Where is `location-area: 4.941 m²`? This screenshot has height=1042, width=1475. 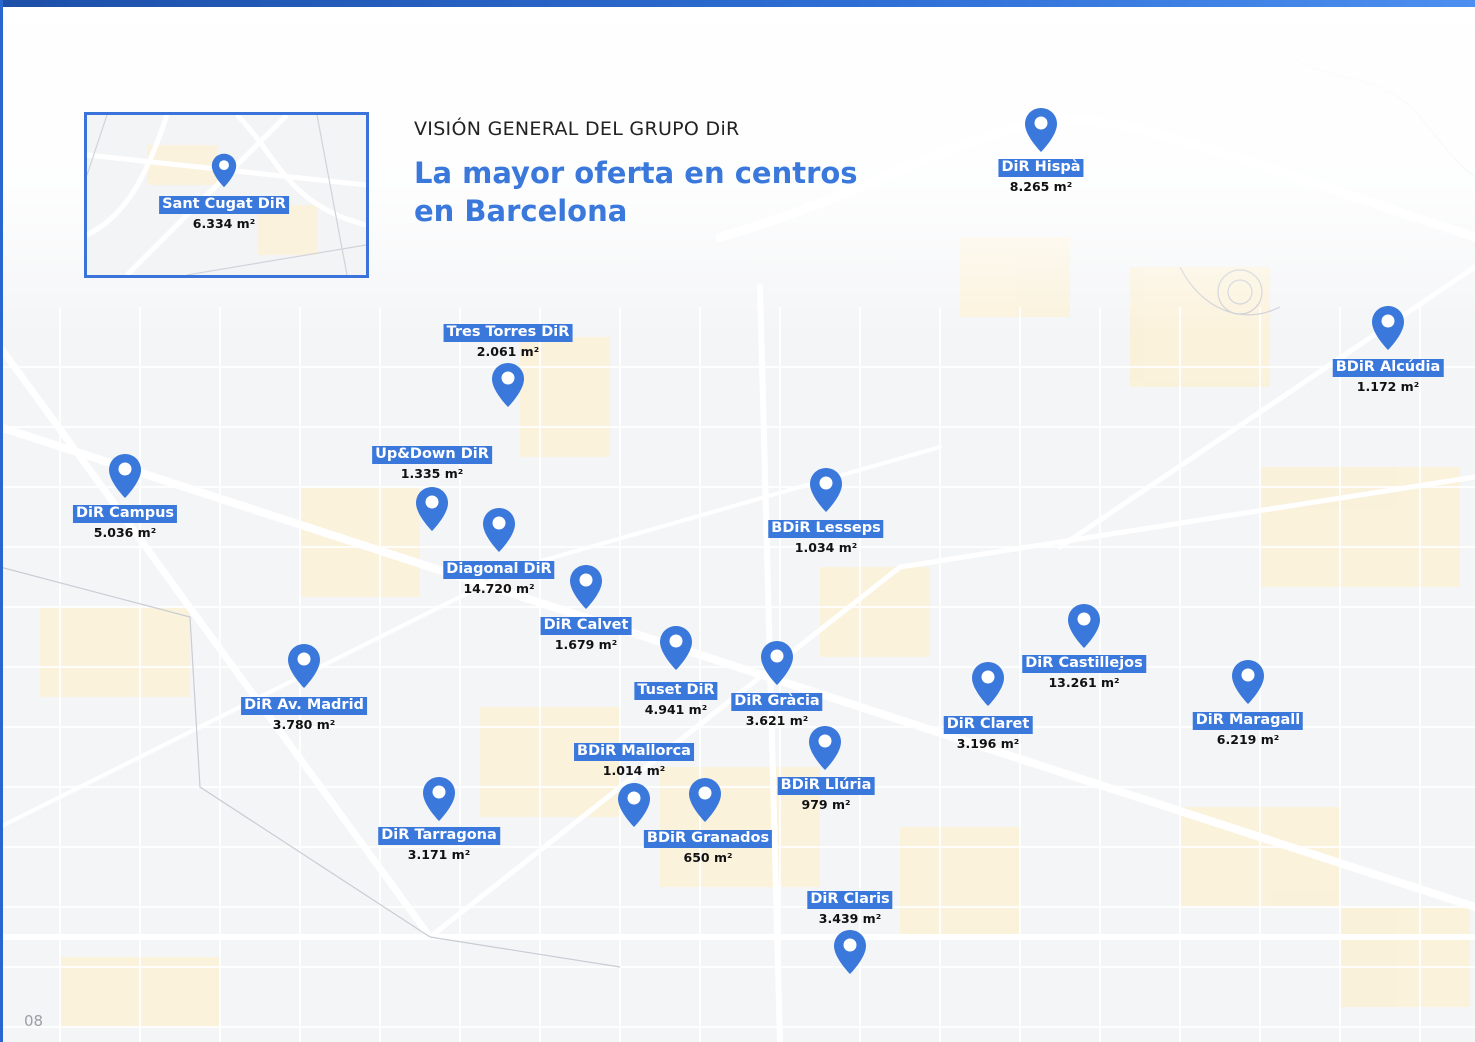
location-area: 4.941 m² is located at coordinates (676, 709).